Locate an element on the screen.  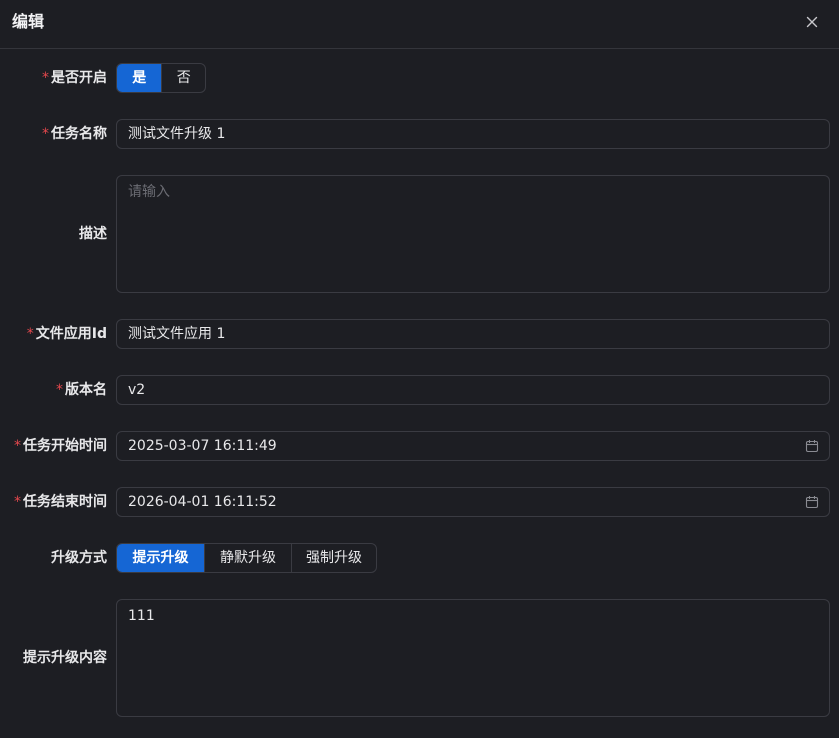
description-label: 描述 is located at coordinates (93, 234).